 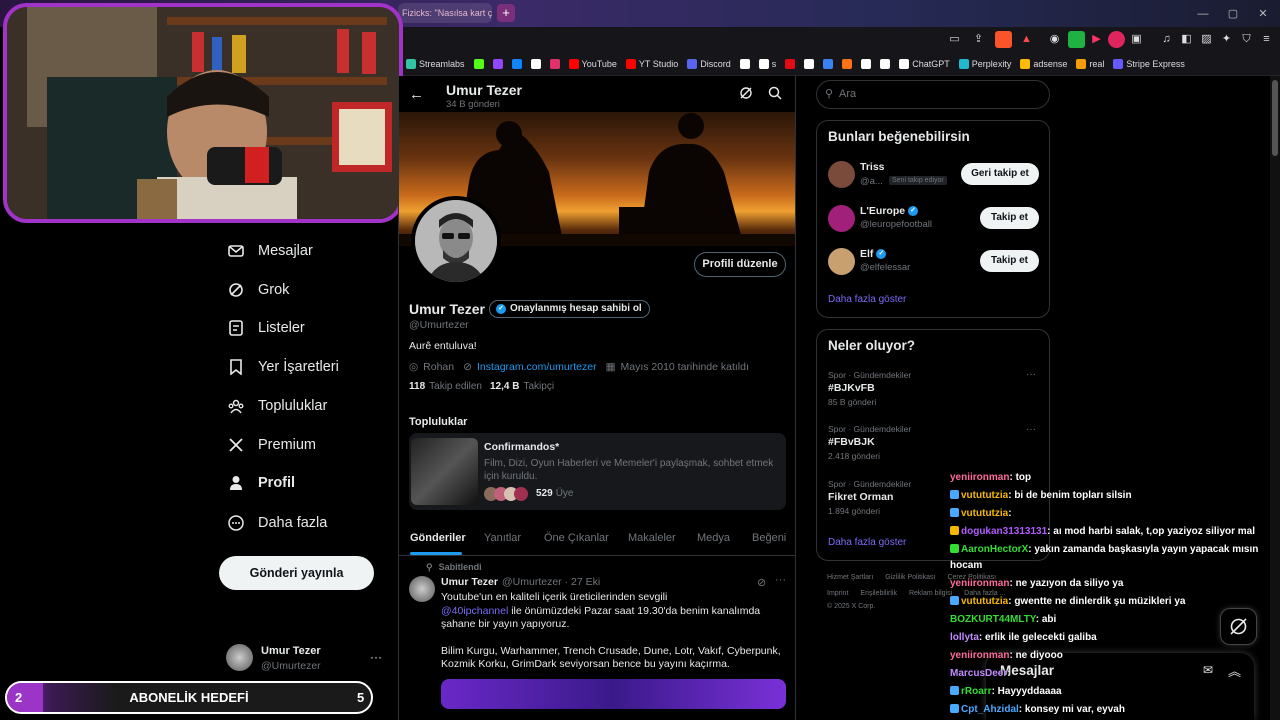 I want to click on chat-username: AaronHectorX, so click(x=994, y=549).